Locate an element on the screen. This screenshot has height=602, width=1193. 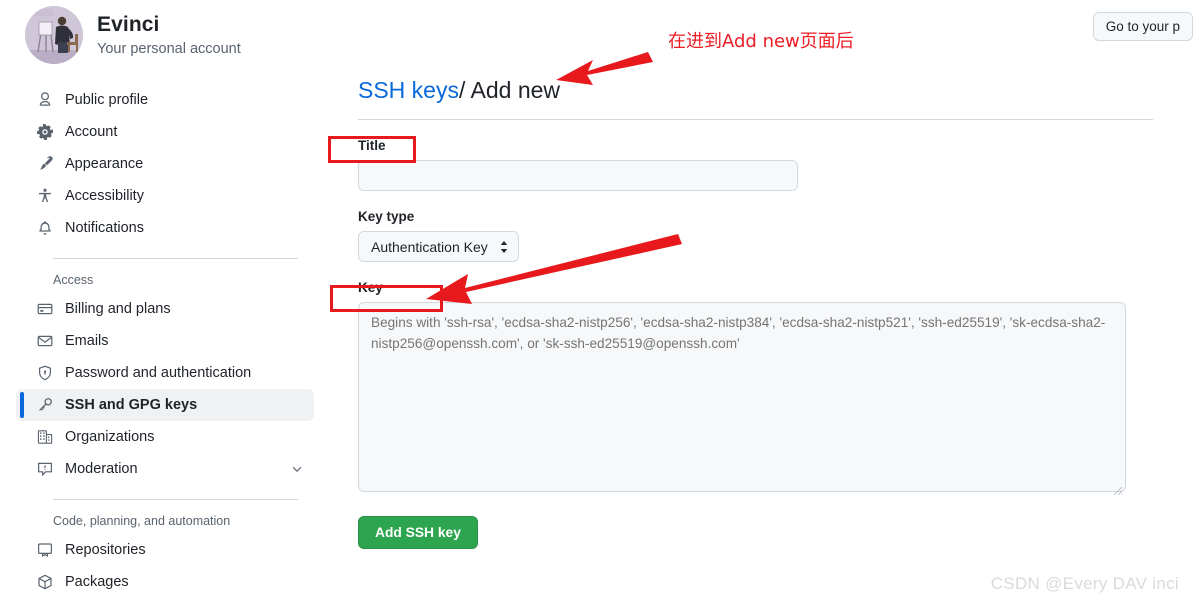
add-ssh-key-button: Add SSH key is located at coordinates (418, 533).